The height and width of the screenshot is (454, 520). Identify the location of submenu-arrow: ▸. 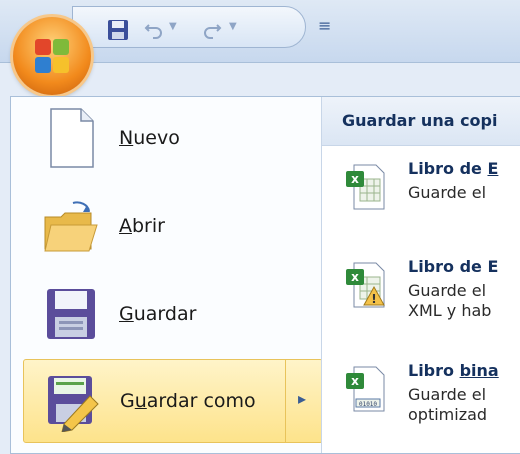
(303, 401).